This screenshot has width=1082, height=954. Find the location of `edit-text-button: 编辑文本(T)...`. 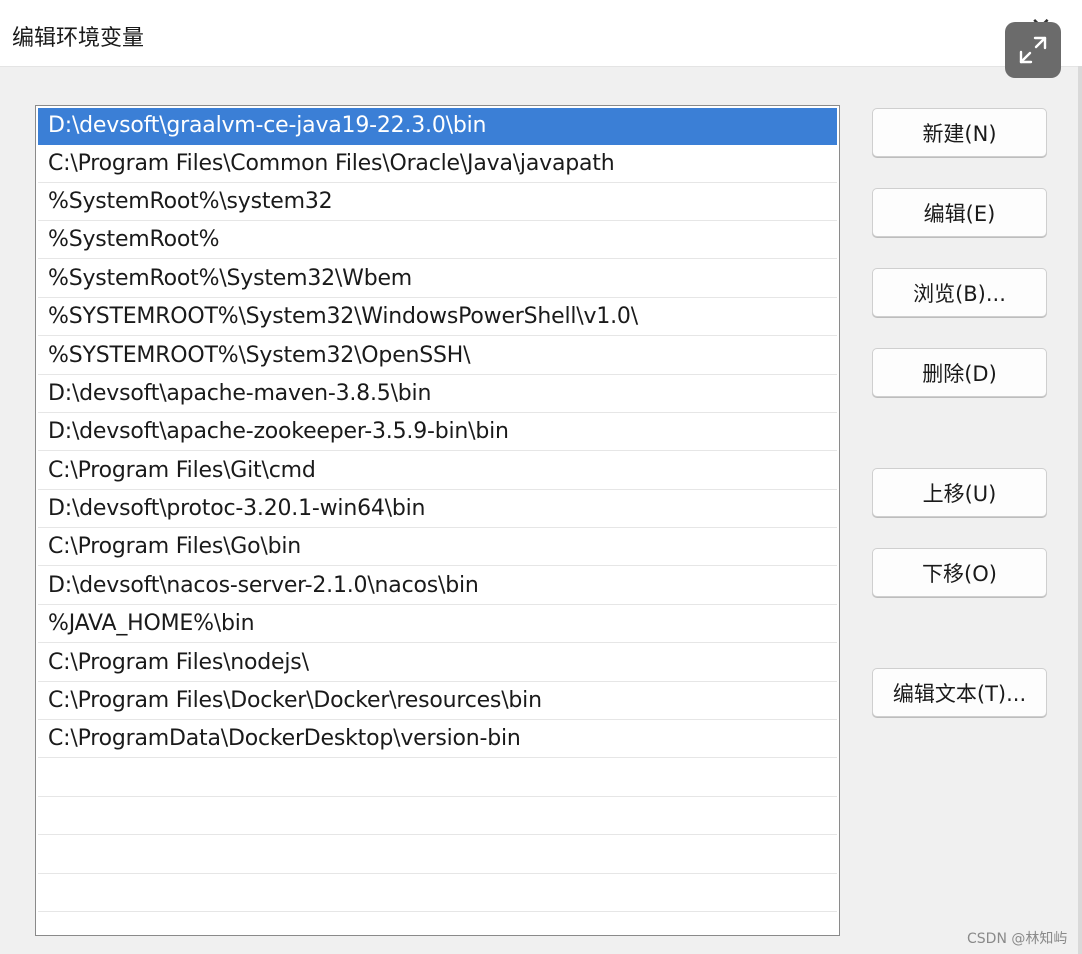

edit-text-button: 编辑文本(T)... is located at coordinates (959, 692).